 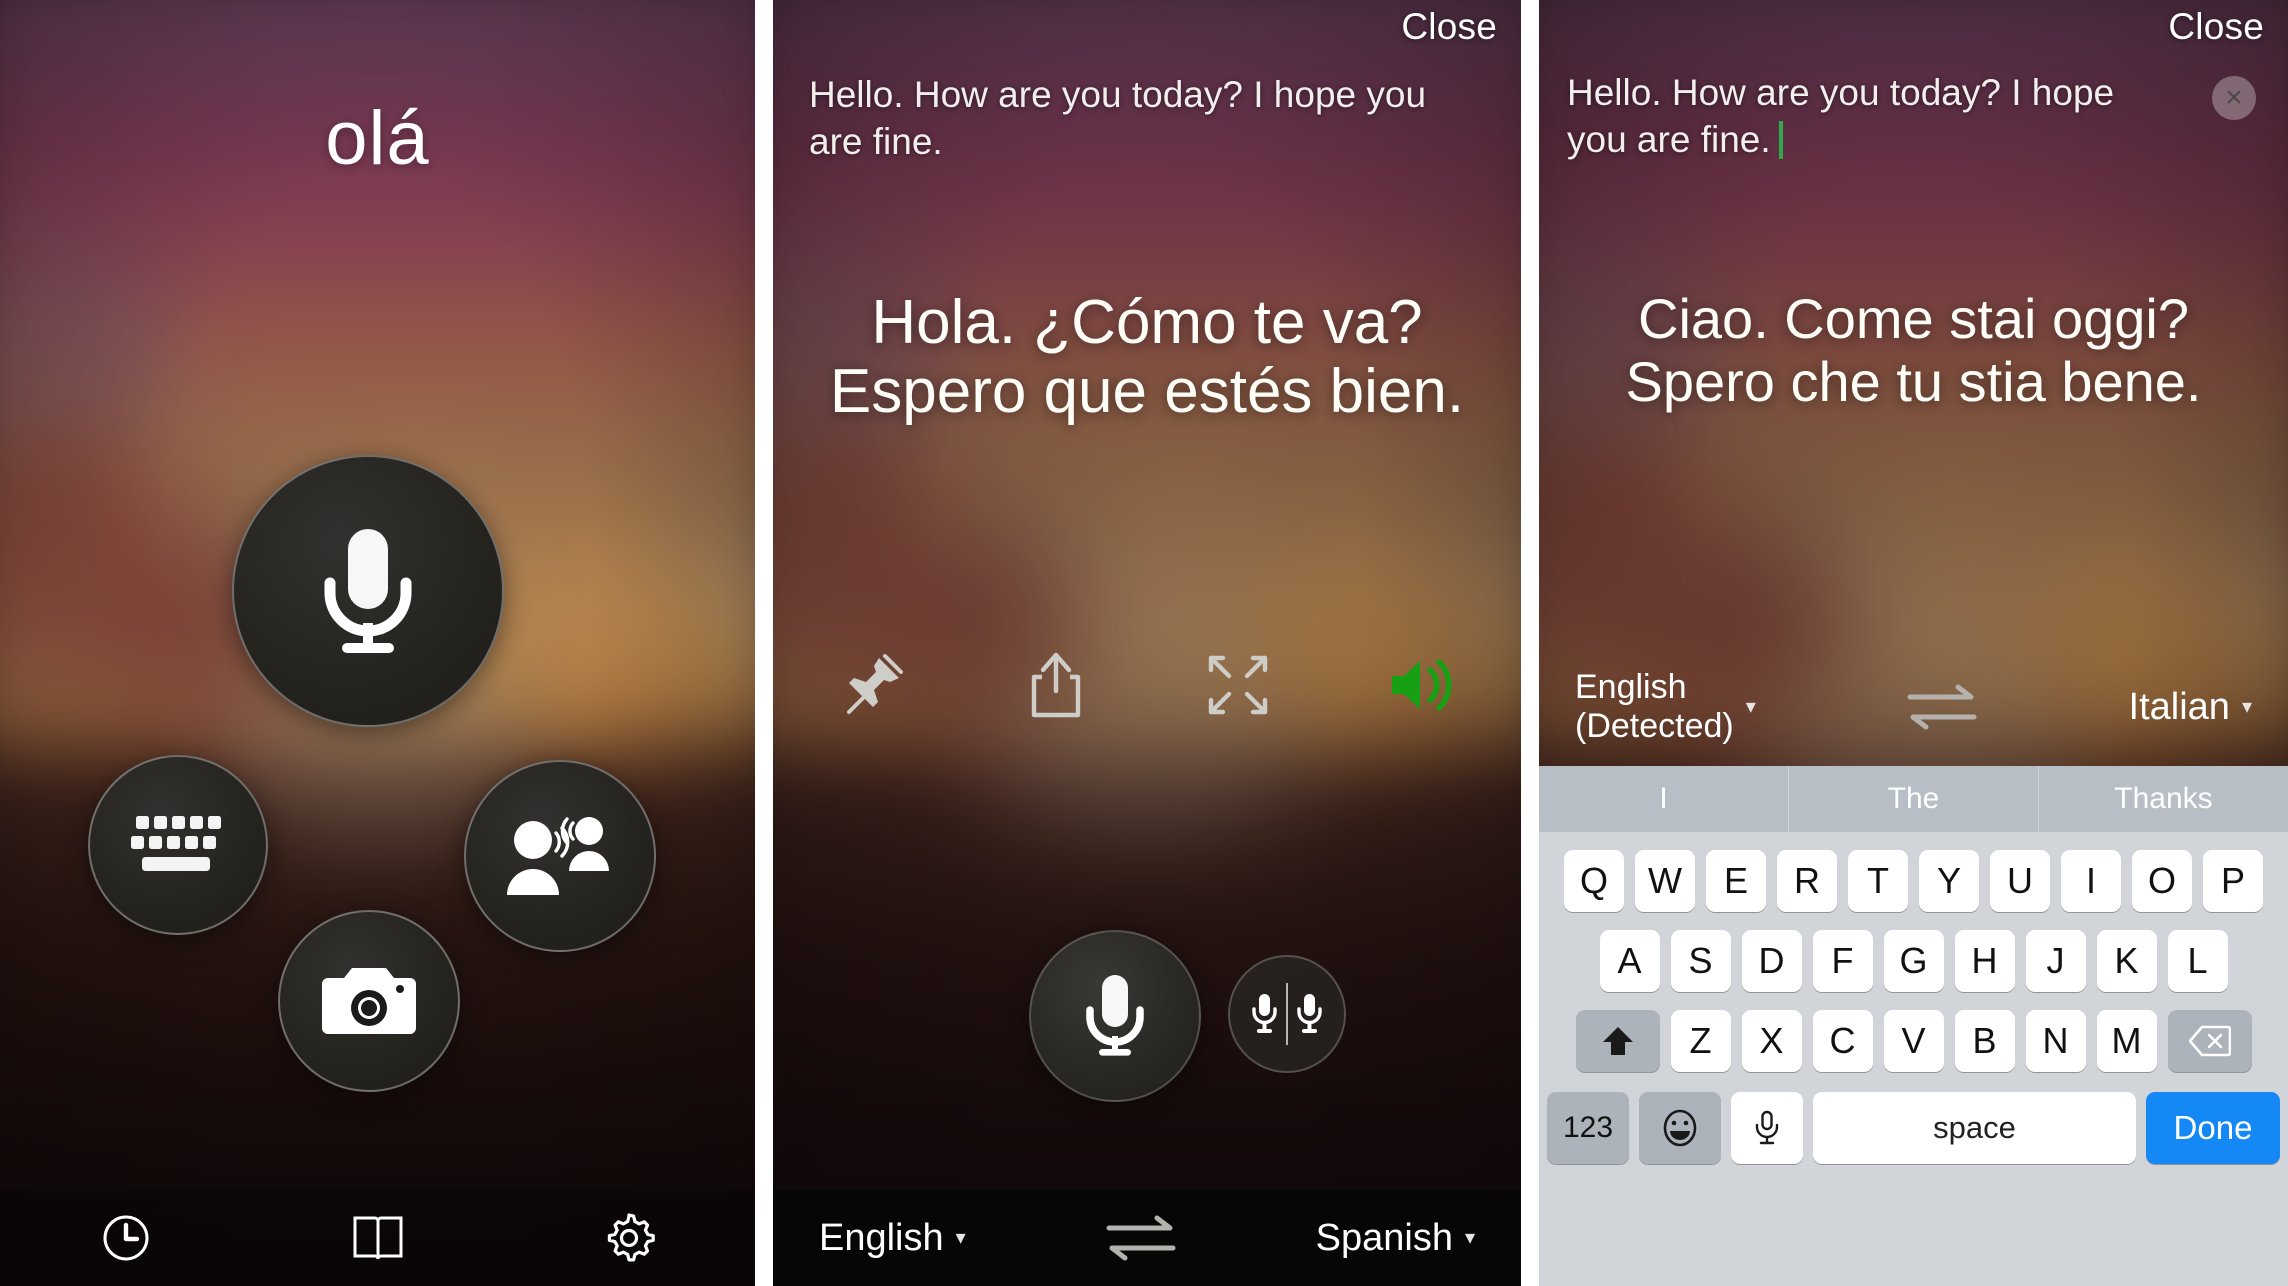 I want to click on share-icon, so click(x=1055, y=685).